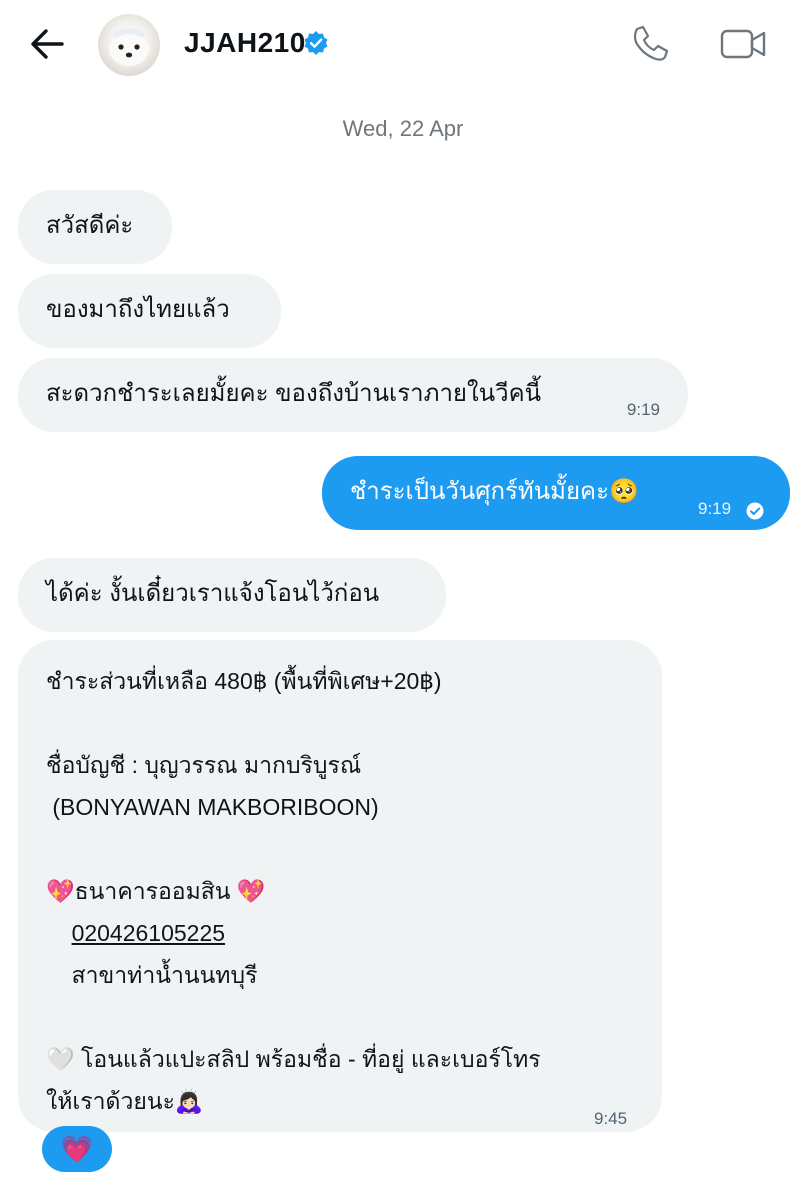  What do you see at coordinates (244, 681) in the screenshot?
I see `message-line: ชำระส่วนที่เหลือ 480฿ (พื้นที่พิเศษ+20฿)` at bounding box center [244, 681].